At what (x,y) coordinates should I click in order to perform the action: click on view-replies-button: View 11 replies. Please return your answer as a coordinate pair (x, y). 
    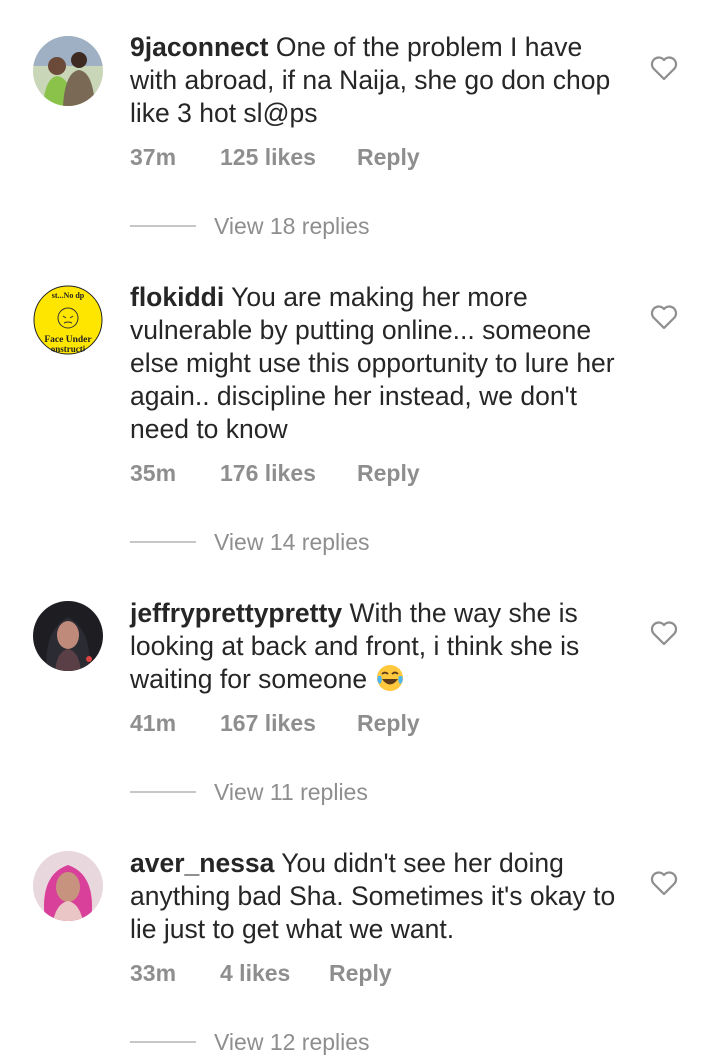
    Looking at the image, I should click on (249, 792).